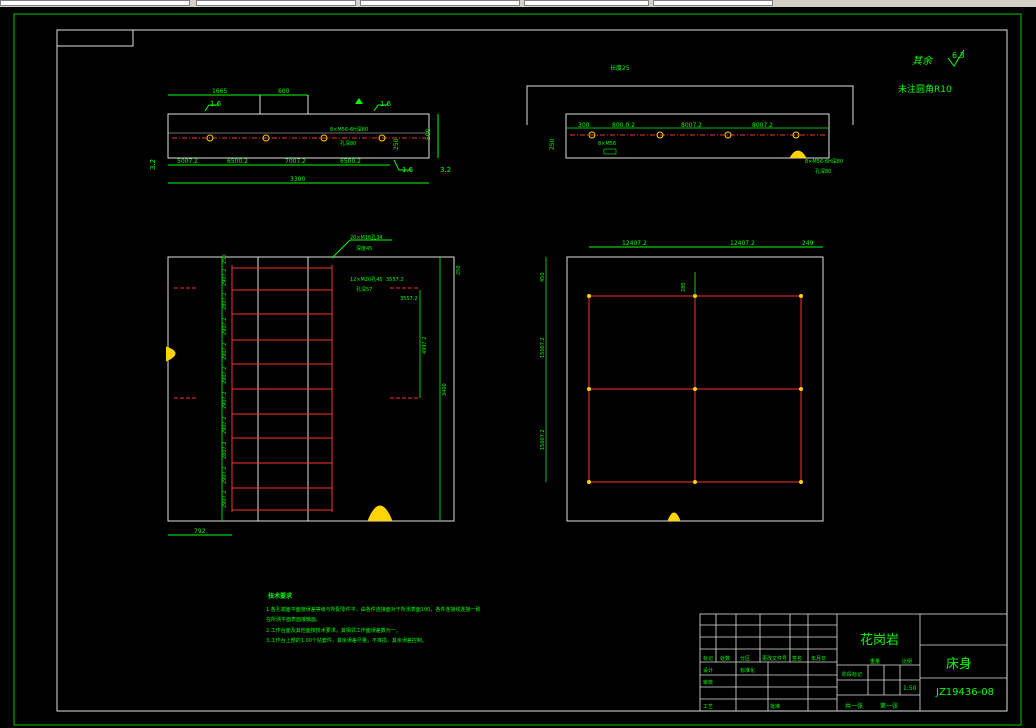  Describe the element at coordinates (747, 670) in the screenshot. I see `dimension-label: 标准化` at that location.